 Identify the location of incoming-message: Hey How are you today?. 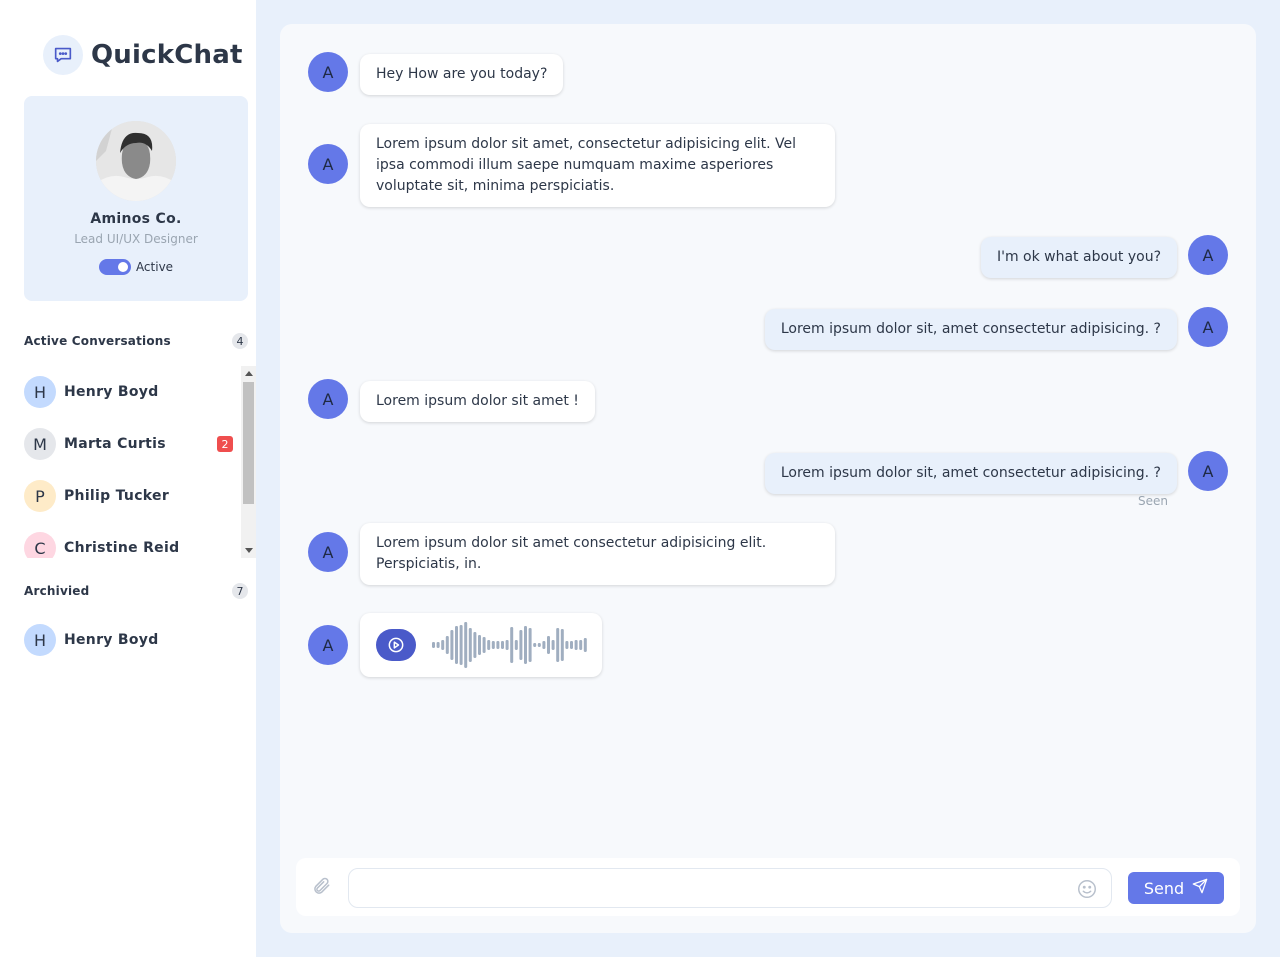
(462, 74).